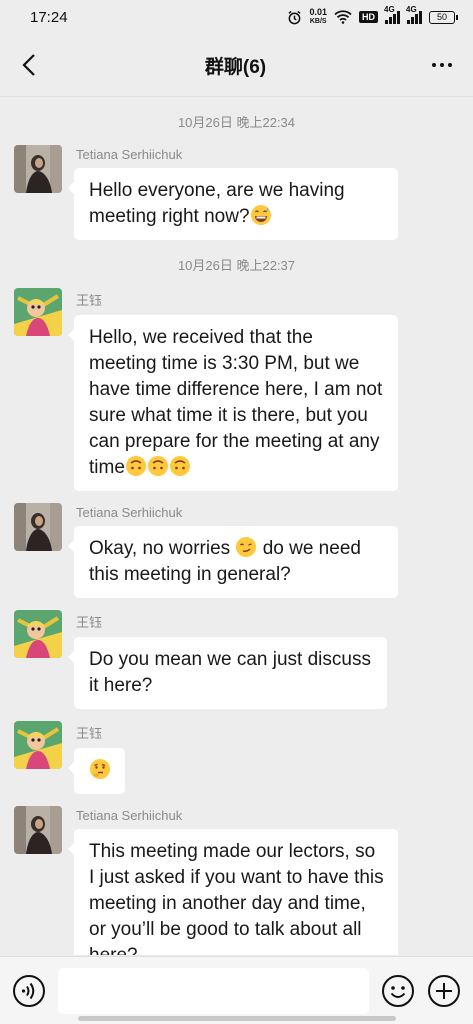 Image resolution: width=473 pixels, height=1024 pixels. Describe the element at coordinates (411, 9) in the screenshot. I see `sig2-label: 4G` at that location.